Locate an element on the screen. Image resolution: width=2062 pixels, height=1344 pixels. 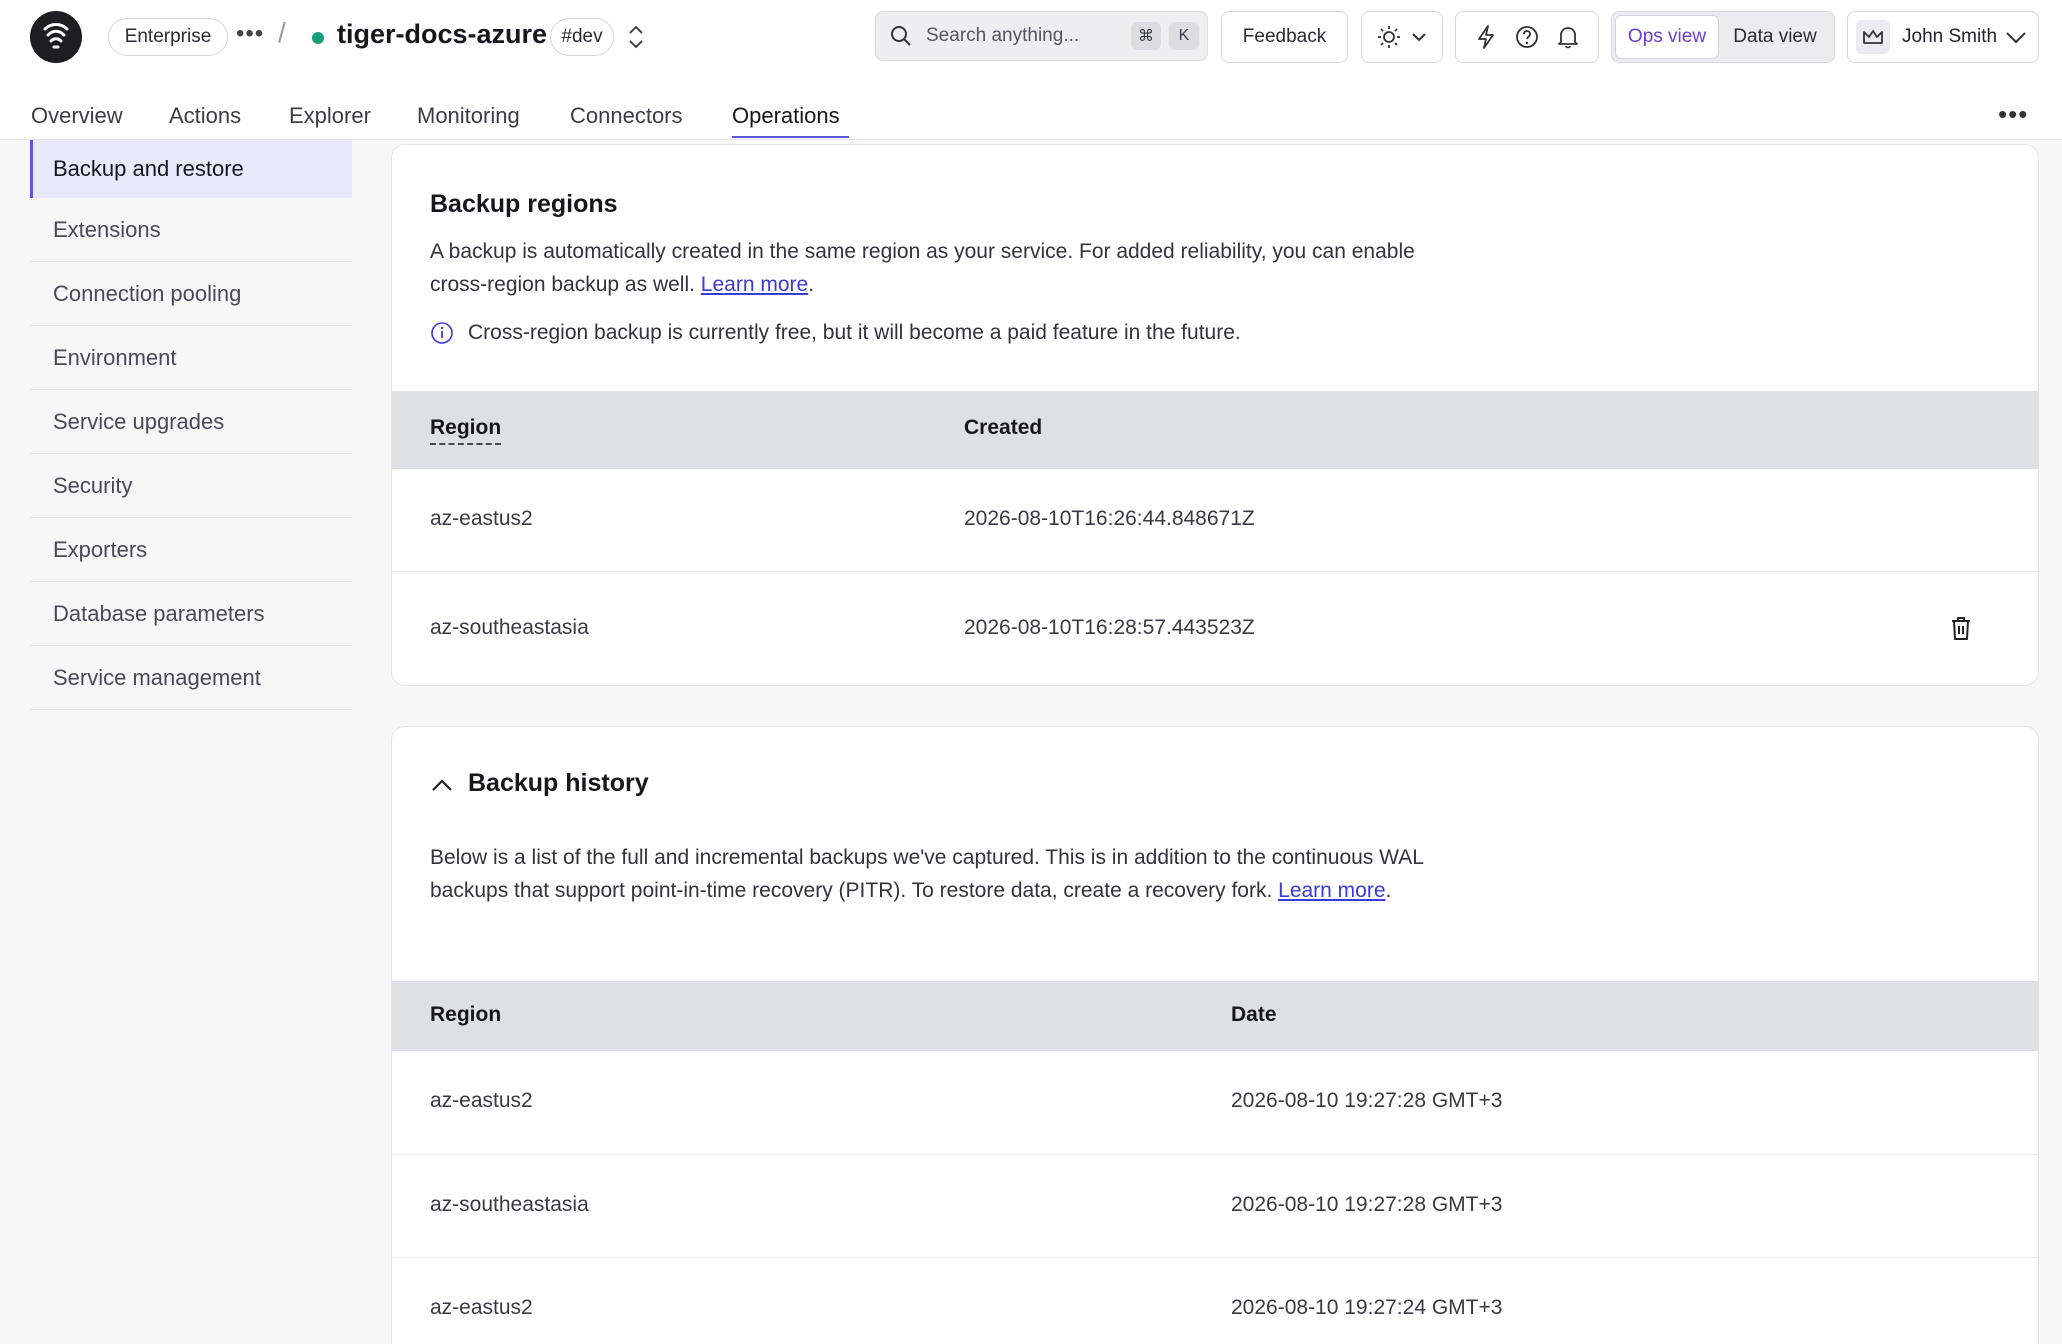
created-column-header: Created is located at coordinates (1003, 427).